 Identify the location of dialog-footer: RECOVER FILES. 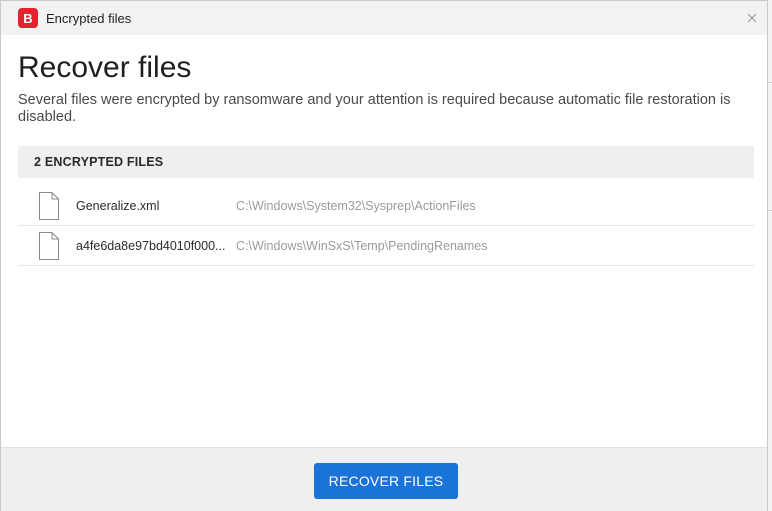
(384, 479).